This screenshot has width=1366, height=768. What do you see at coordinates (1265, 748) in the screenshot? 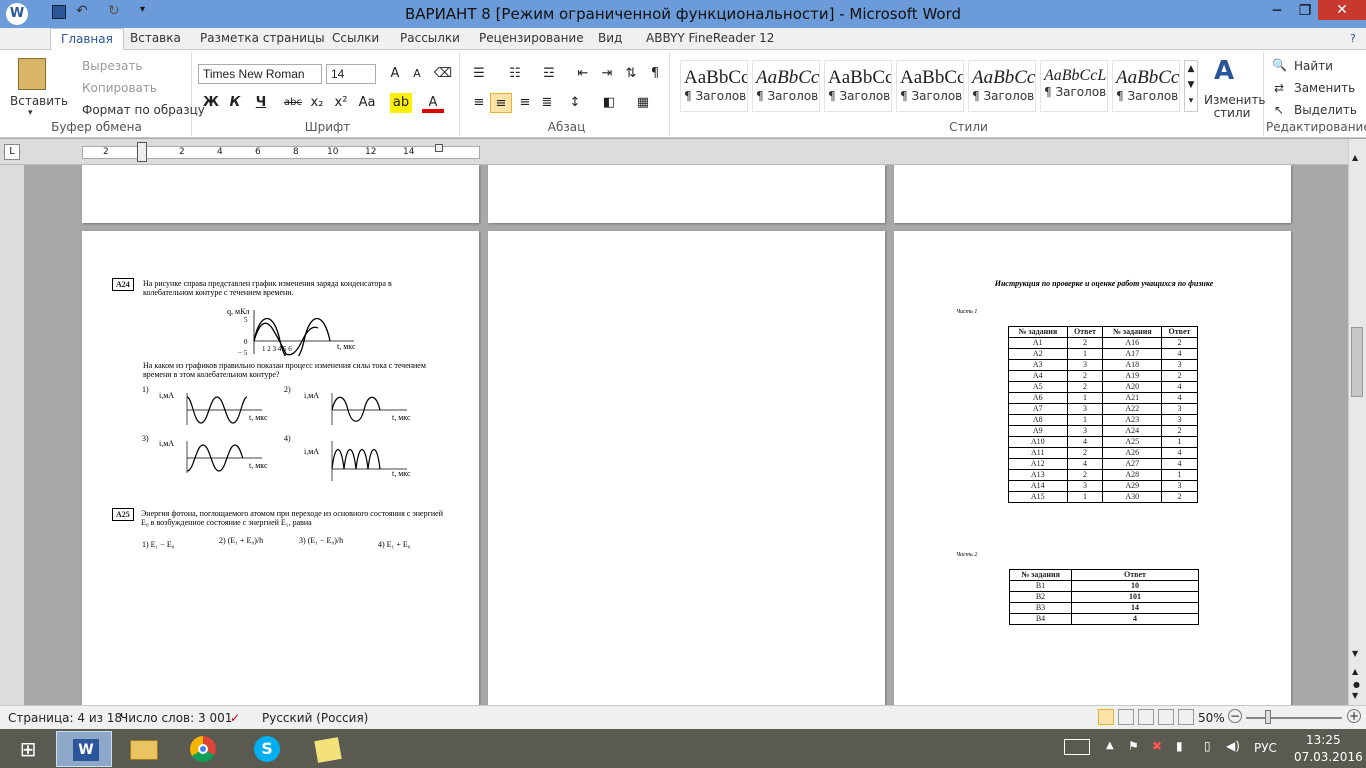
I see `input-language: РУС` at bounding box center [1265, 748].